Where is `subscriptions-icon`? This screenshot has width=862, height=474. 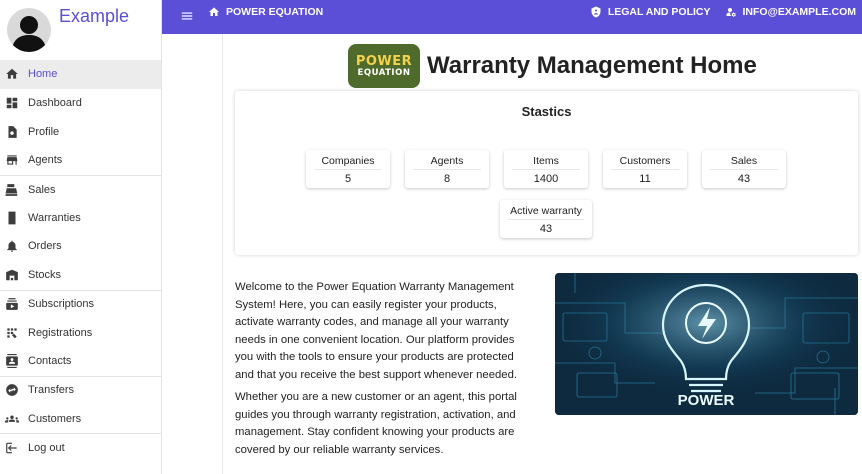
subscriptions-icon is located at coordinates (12, 304).